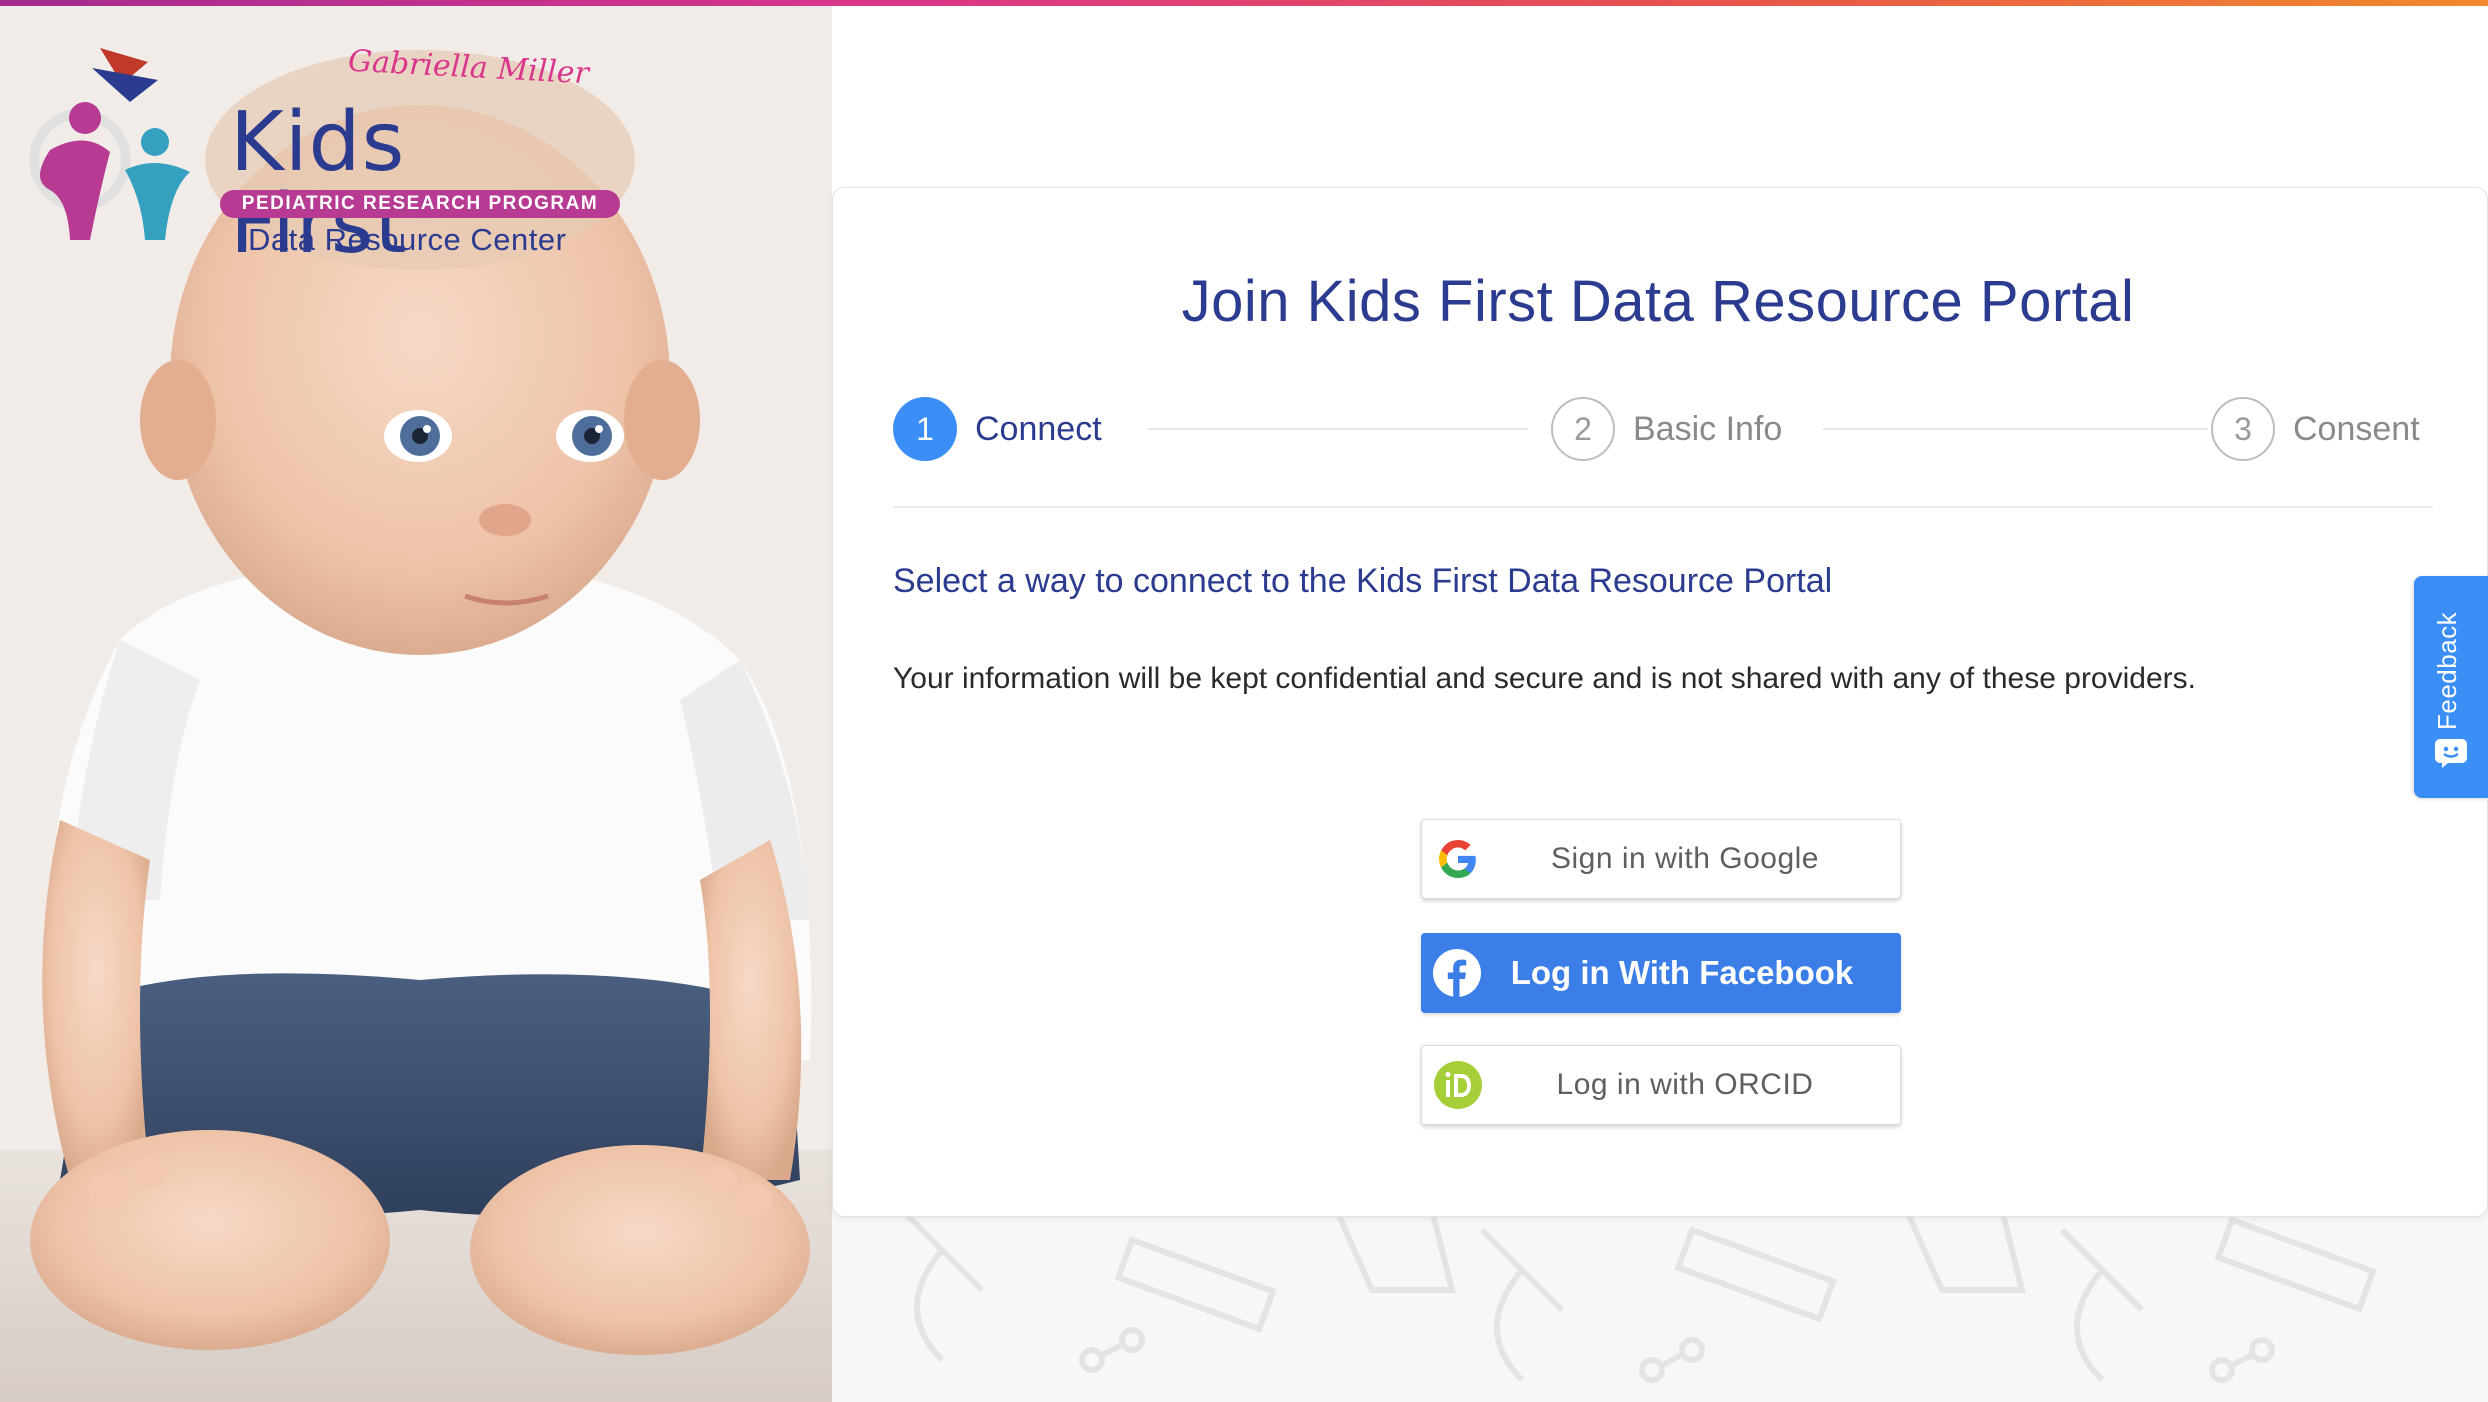 The width and height of the screenshot is (2488, 1402). Describe the element at coordinates (2356, 428) in the screenshot. I see `step-label: Consent` at that location.